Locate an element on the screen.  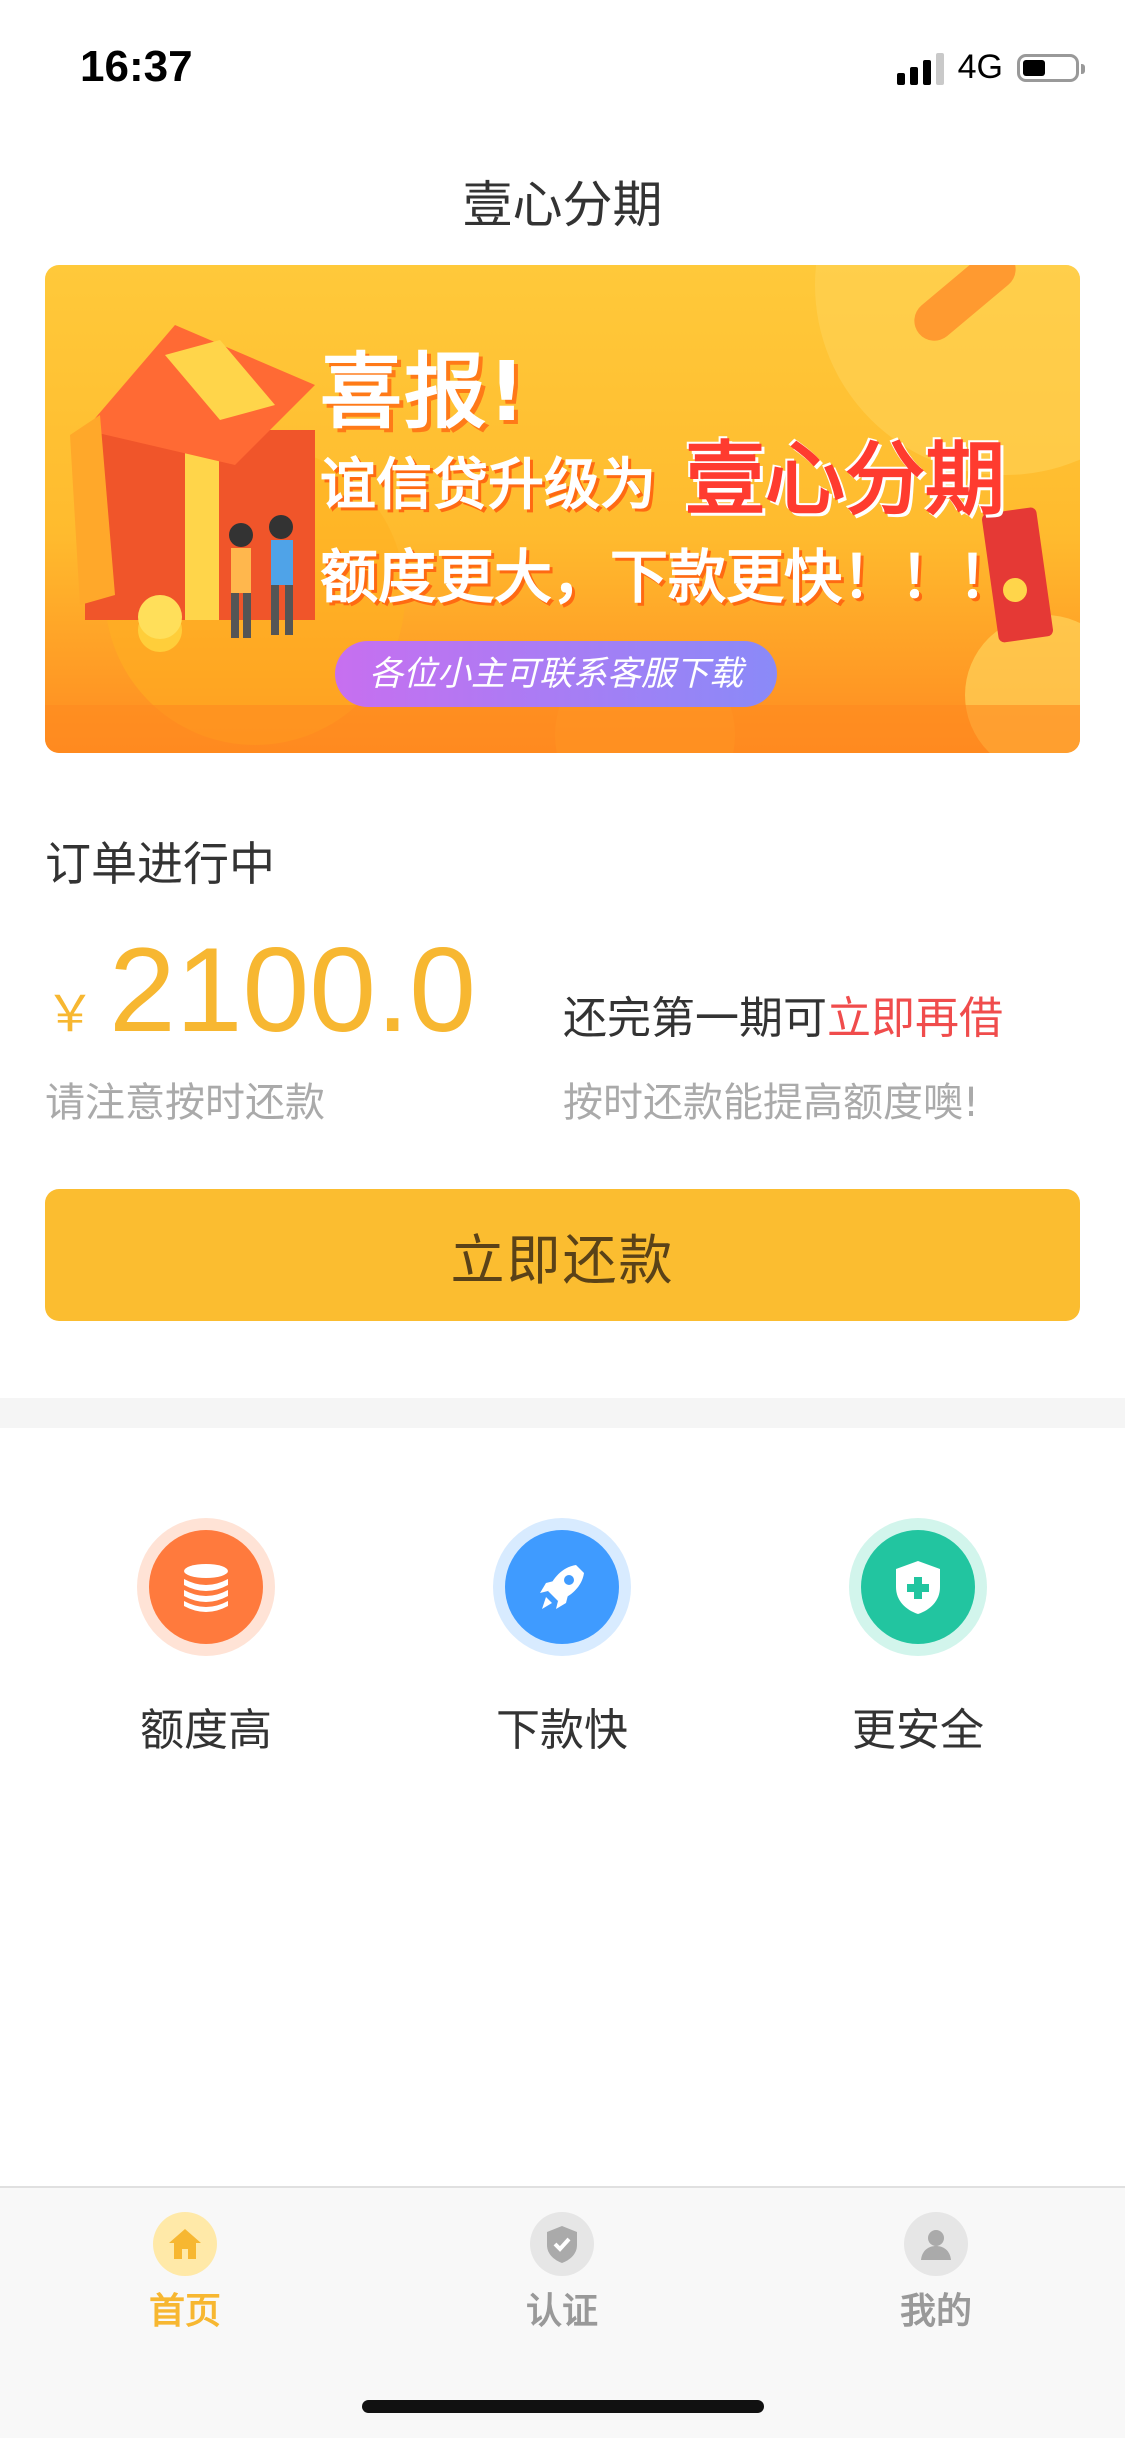
reborrow-promo: 还完第一期可立即再借 is located at coordinates (783, 1014).